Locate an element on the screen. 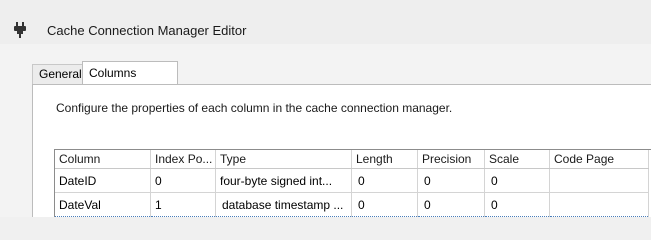 The image size is (651, 240). window-title: Cache Connection Manager Editor is located at coordinates (147, 30).